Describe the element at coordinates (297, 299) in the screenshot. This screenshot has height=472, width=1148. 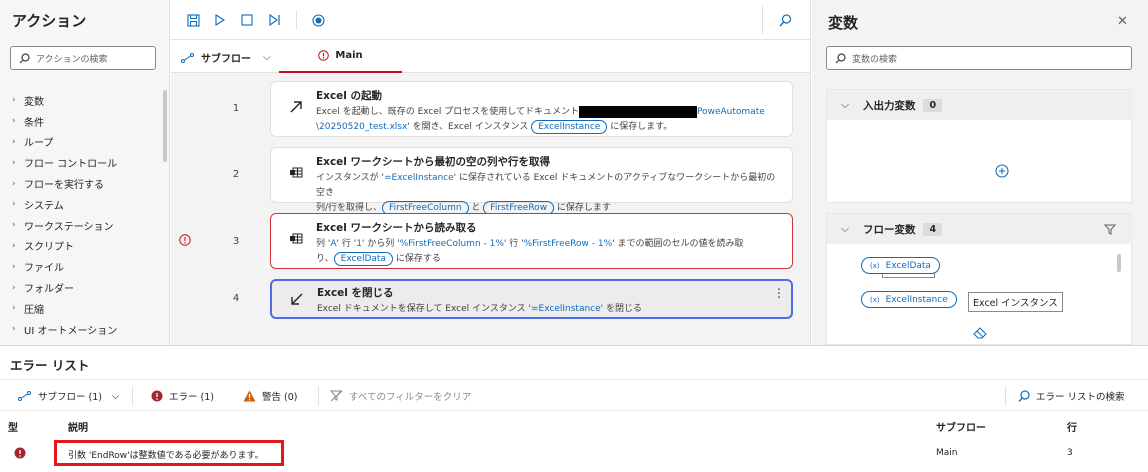
I see `arrow-down-left-icon` at that location.